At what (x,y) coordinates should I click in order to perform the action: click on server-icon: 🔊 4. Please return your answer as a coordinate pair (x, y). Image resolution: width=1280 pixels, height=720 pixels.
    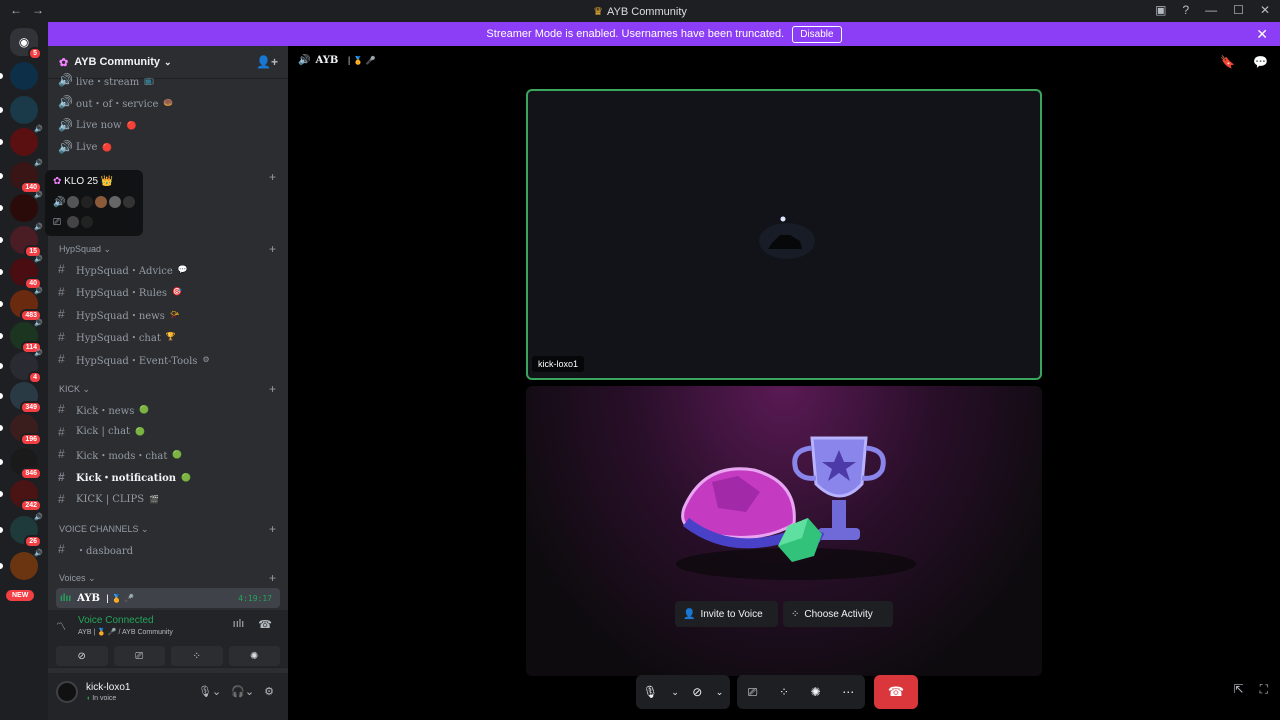
    Looking at the image, I should click on (26, 367).